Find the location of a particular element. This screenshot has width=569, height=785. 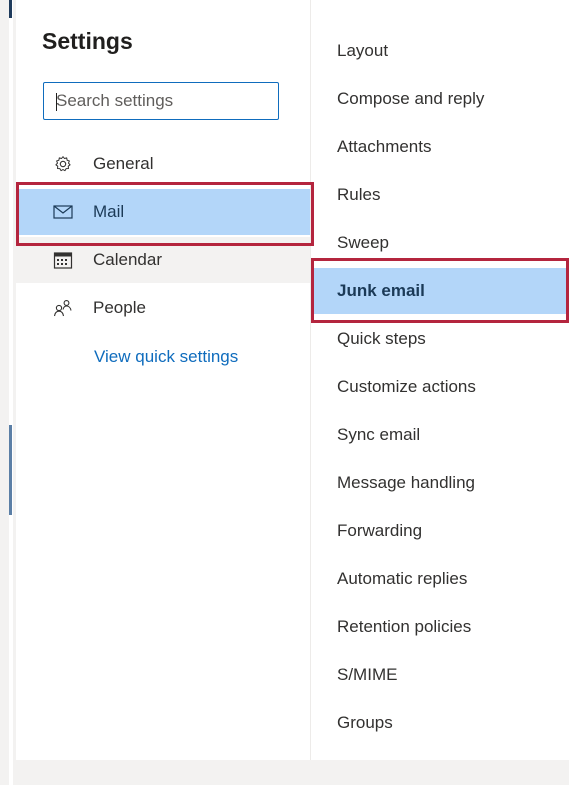

mail-setting-label: Junk email is located at coordinates (381, 290).